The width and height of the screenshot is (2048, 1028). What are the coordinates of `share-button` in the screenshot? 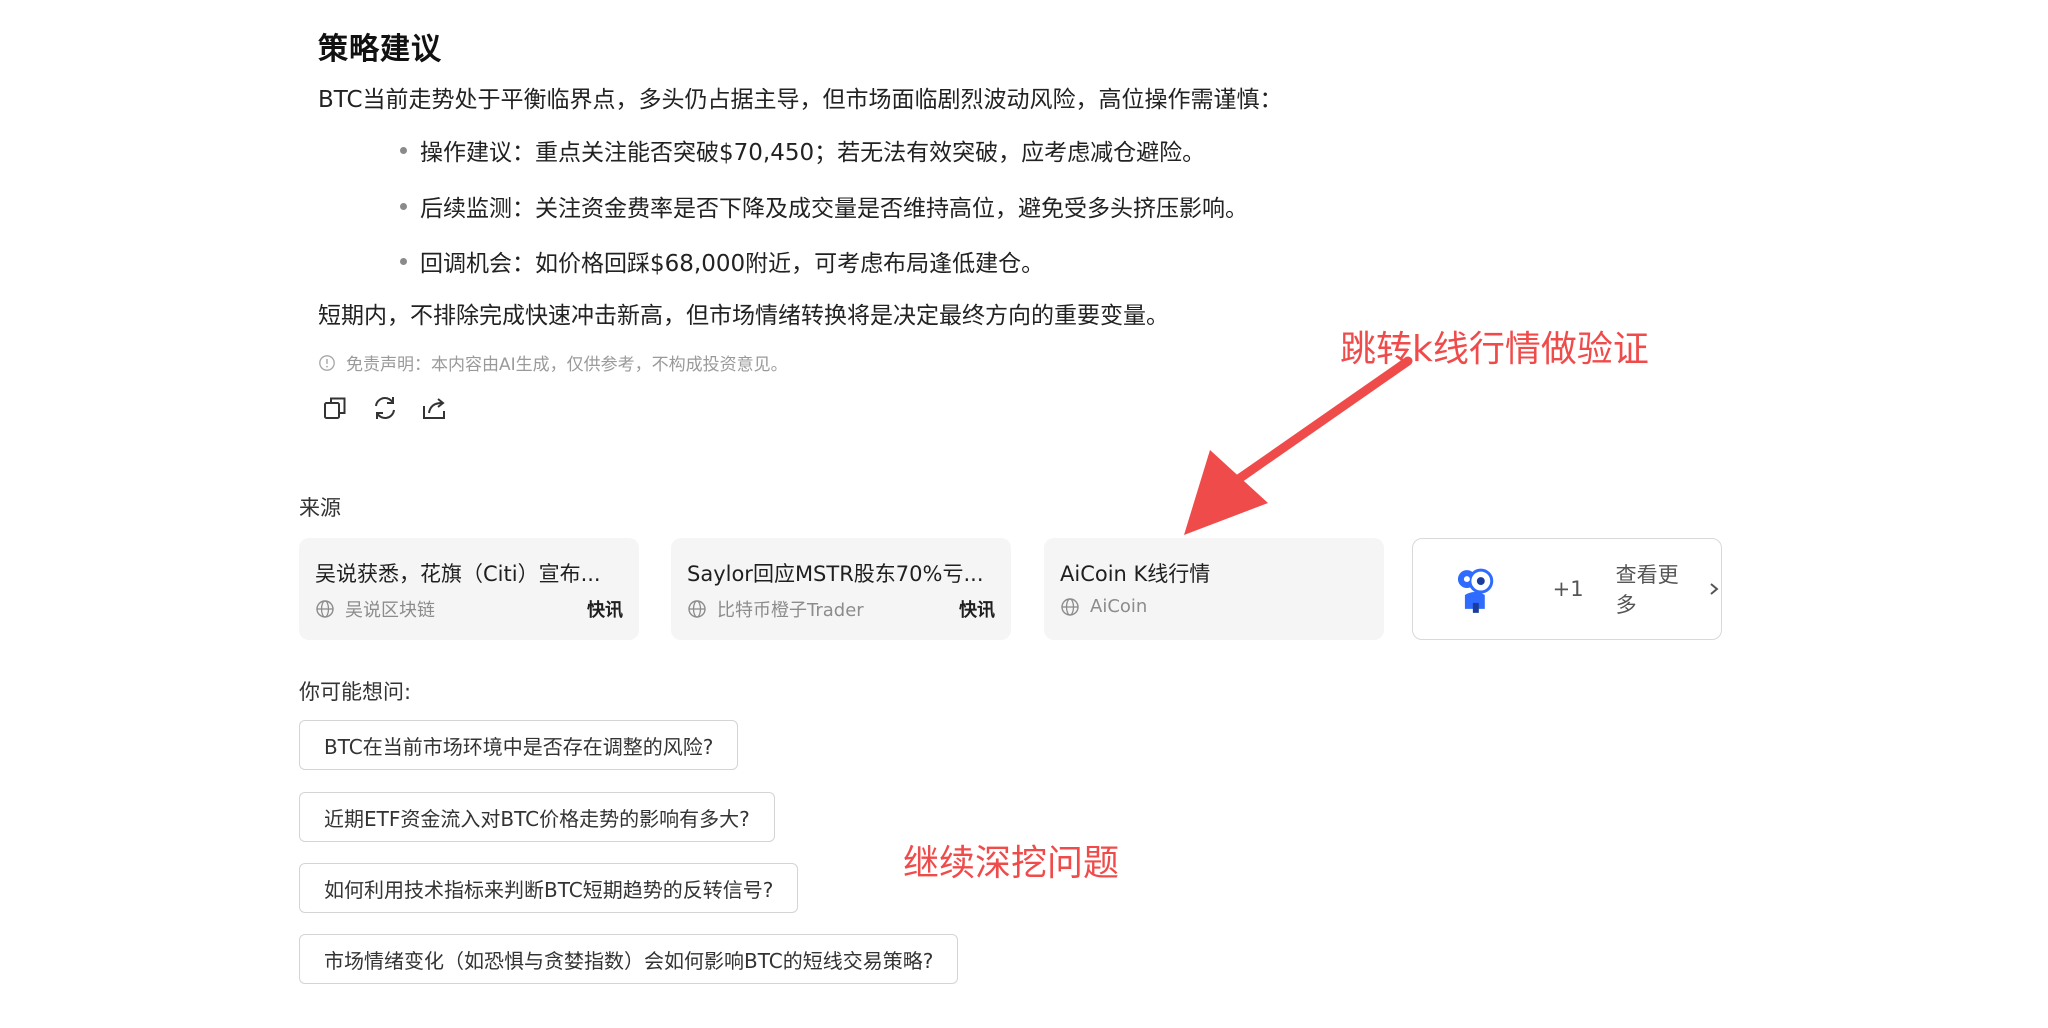 It's located at (434, 408).